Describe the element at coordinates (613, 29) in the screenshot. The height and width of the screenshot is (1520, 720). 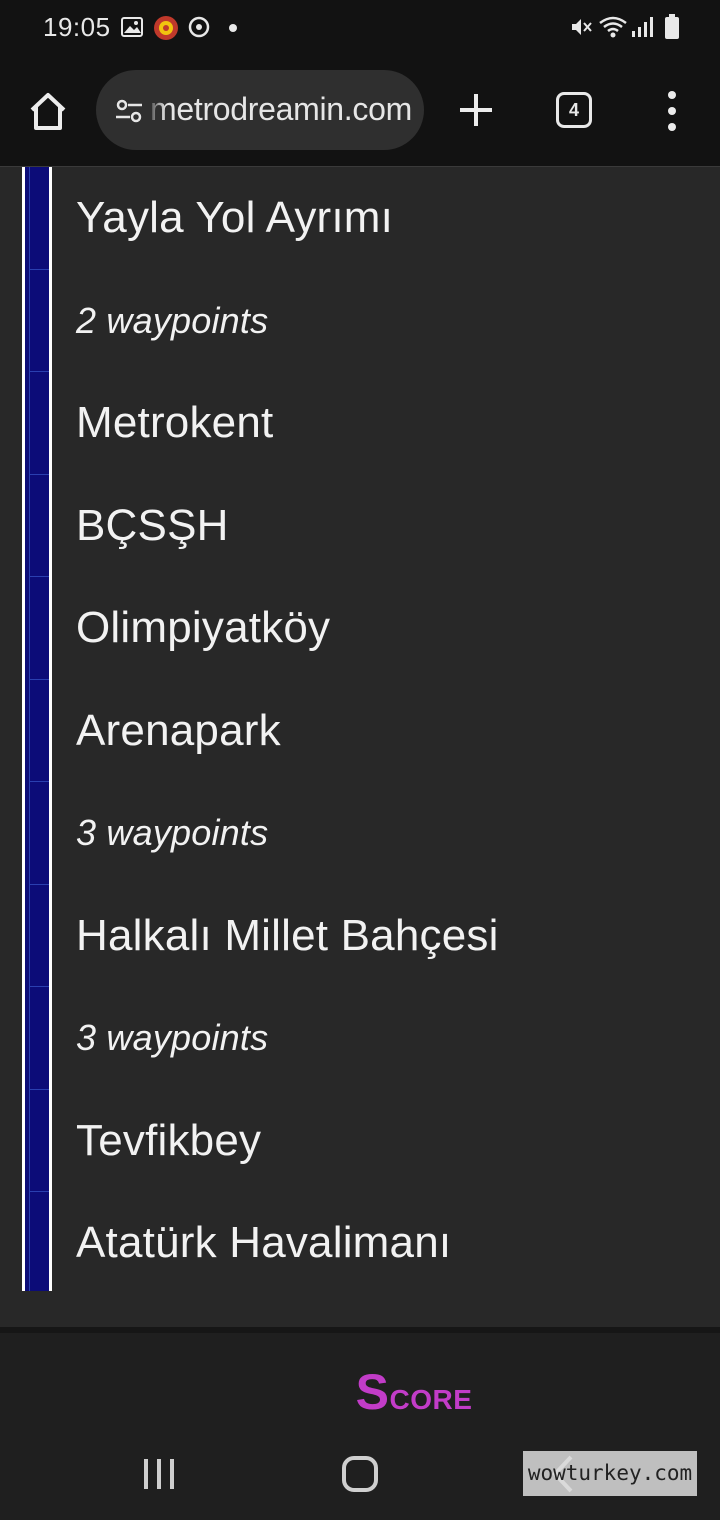
I see `wifi-icon` at that location.